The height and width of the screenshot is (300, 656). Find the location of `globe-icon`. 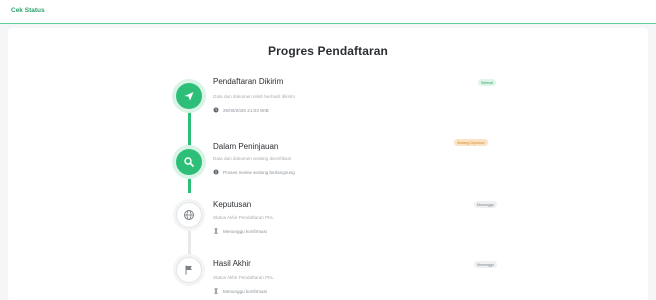

globe-icon is located at coordinates (189, 215).